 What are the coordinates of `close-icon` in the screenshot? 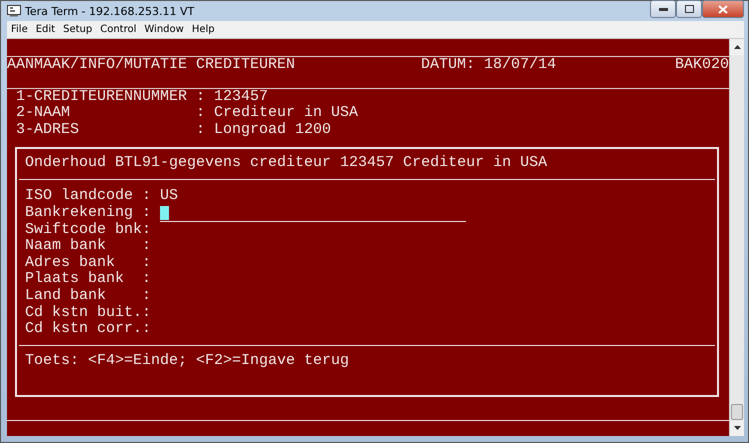 It's located at (723, 9).